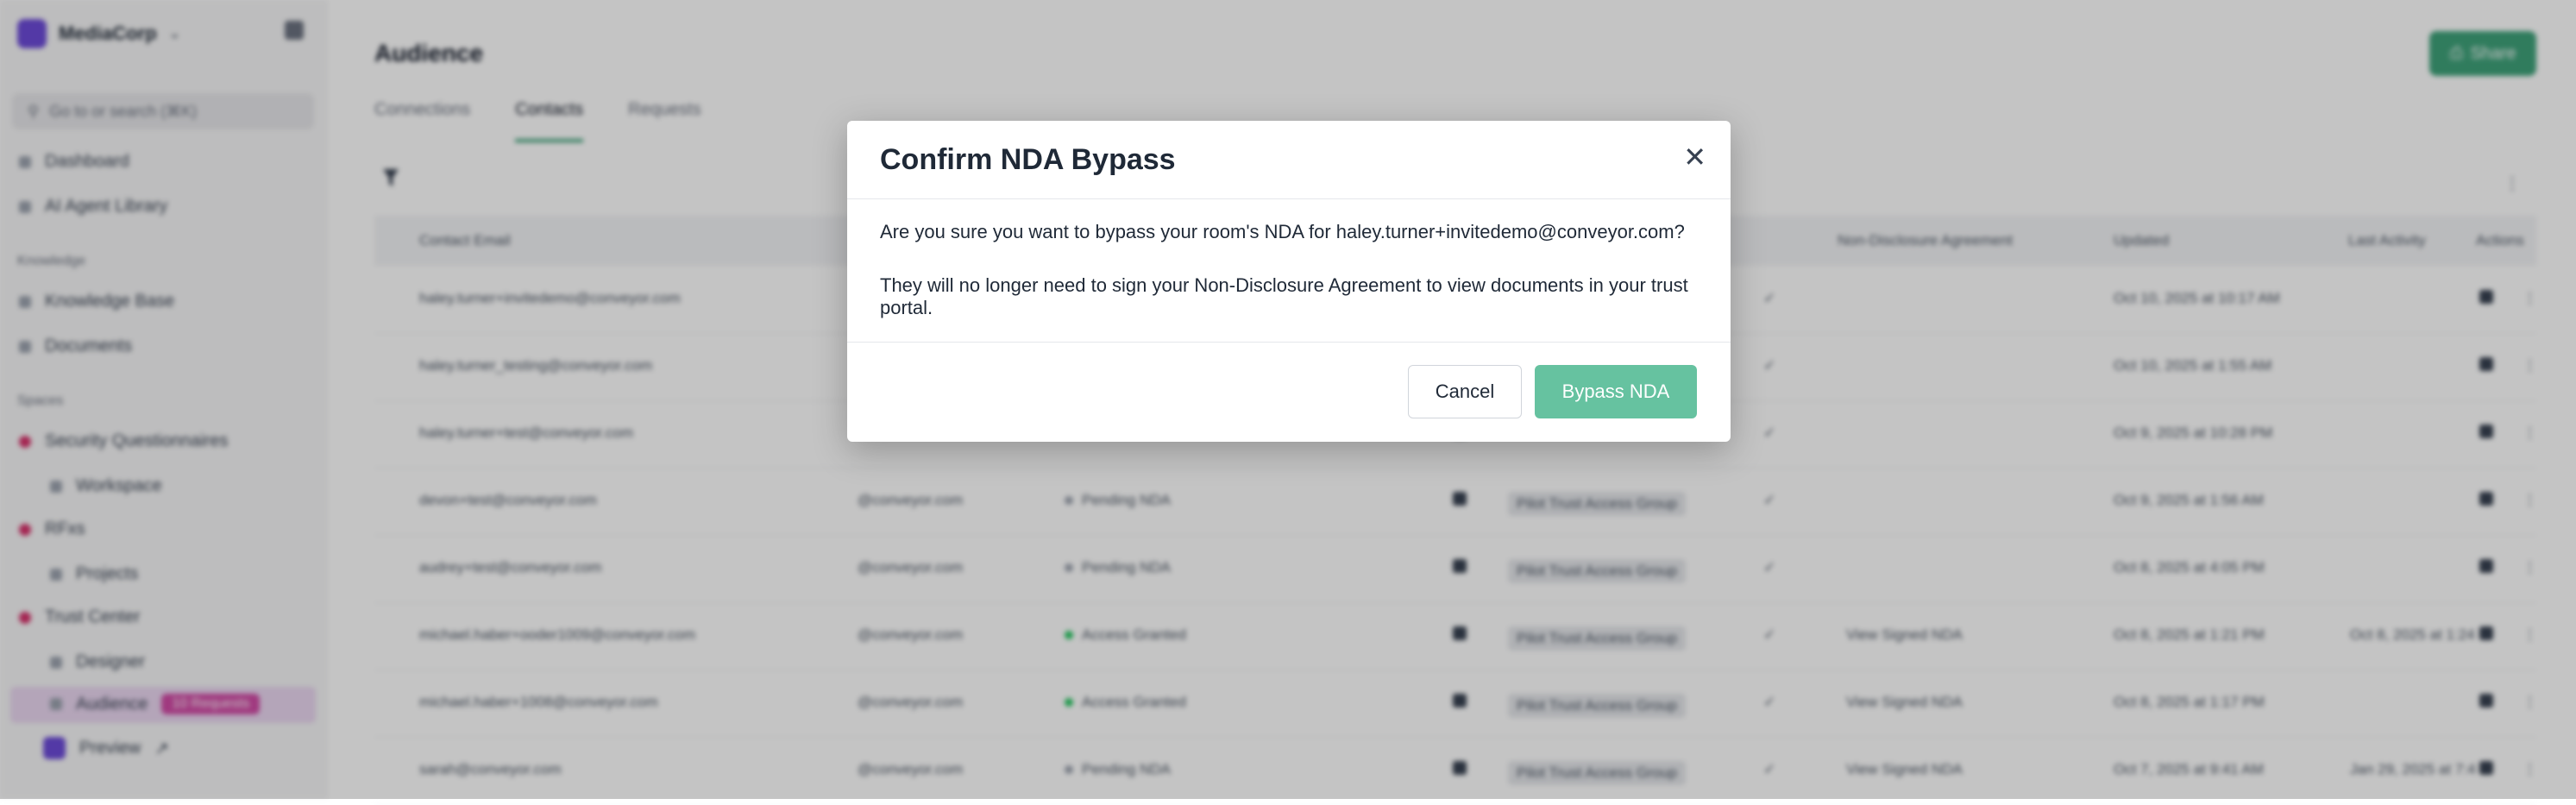 This screenshot has width=2576, height=805. Describe the element at coordinates (1028, 159) in the screenshot. I see `modal-title: Confirm NDA Bypass` at that location.